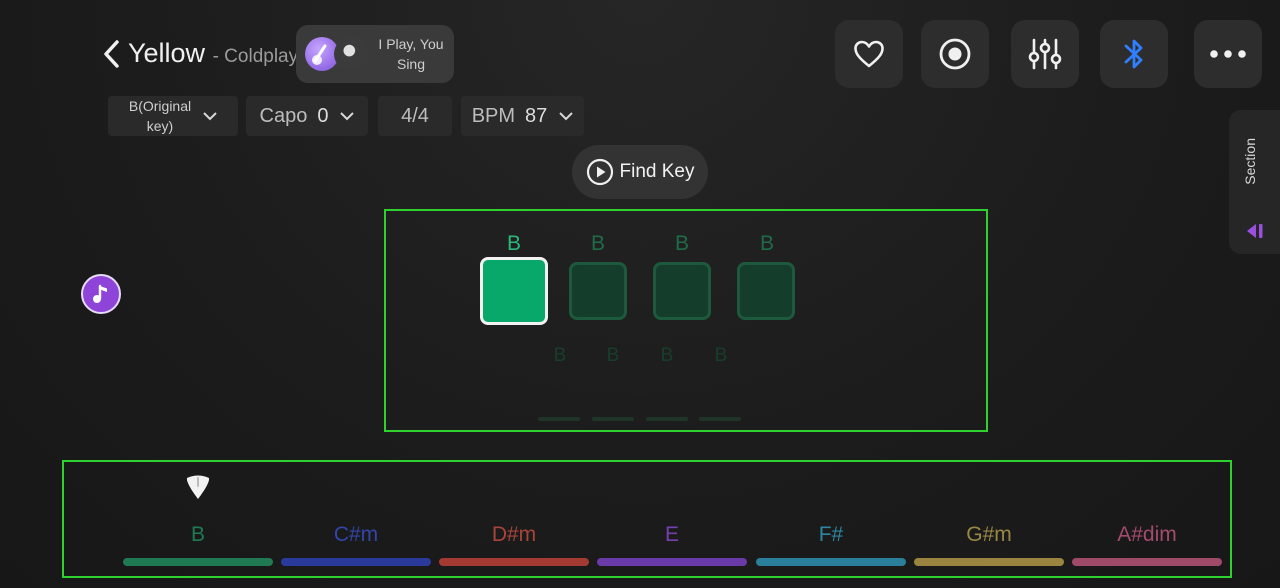  Describe the element at coordinates (681, 243) in the screenshot. I see `beat-chord-label-3: B` at that location.